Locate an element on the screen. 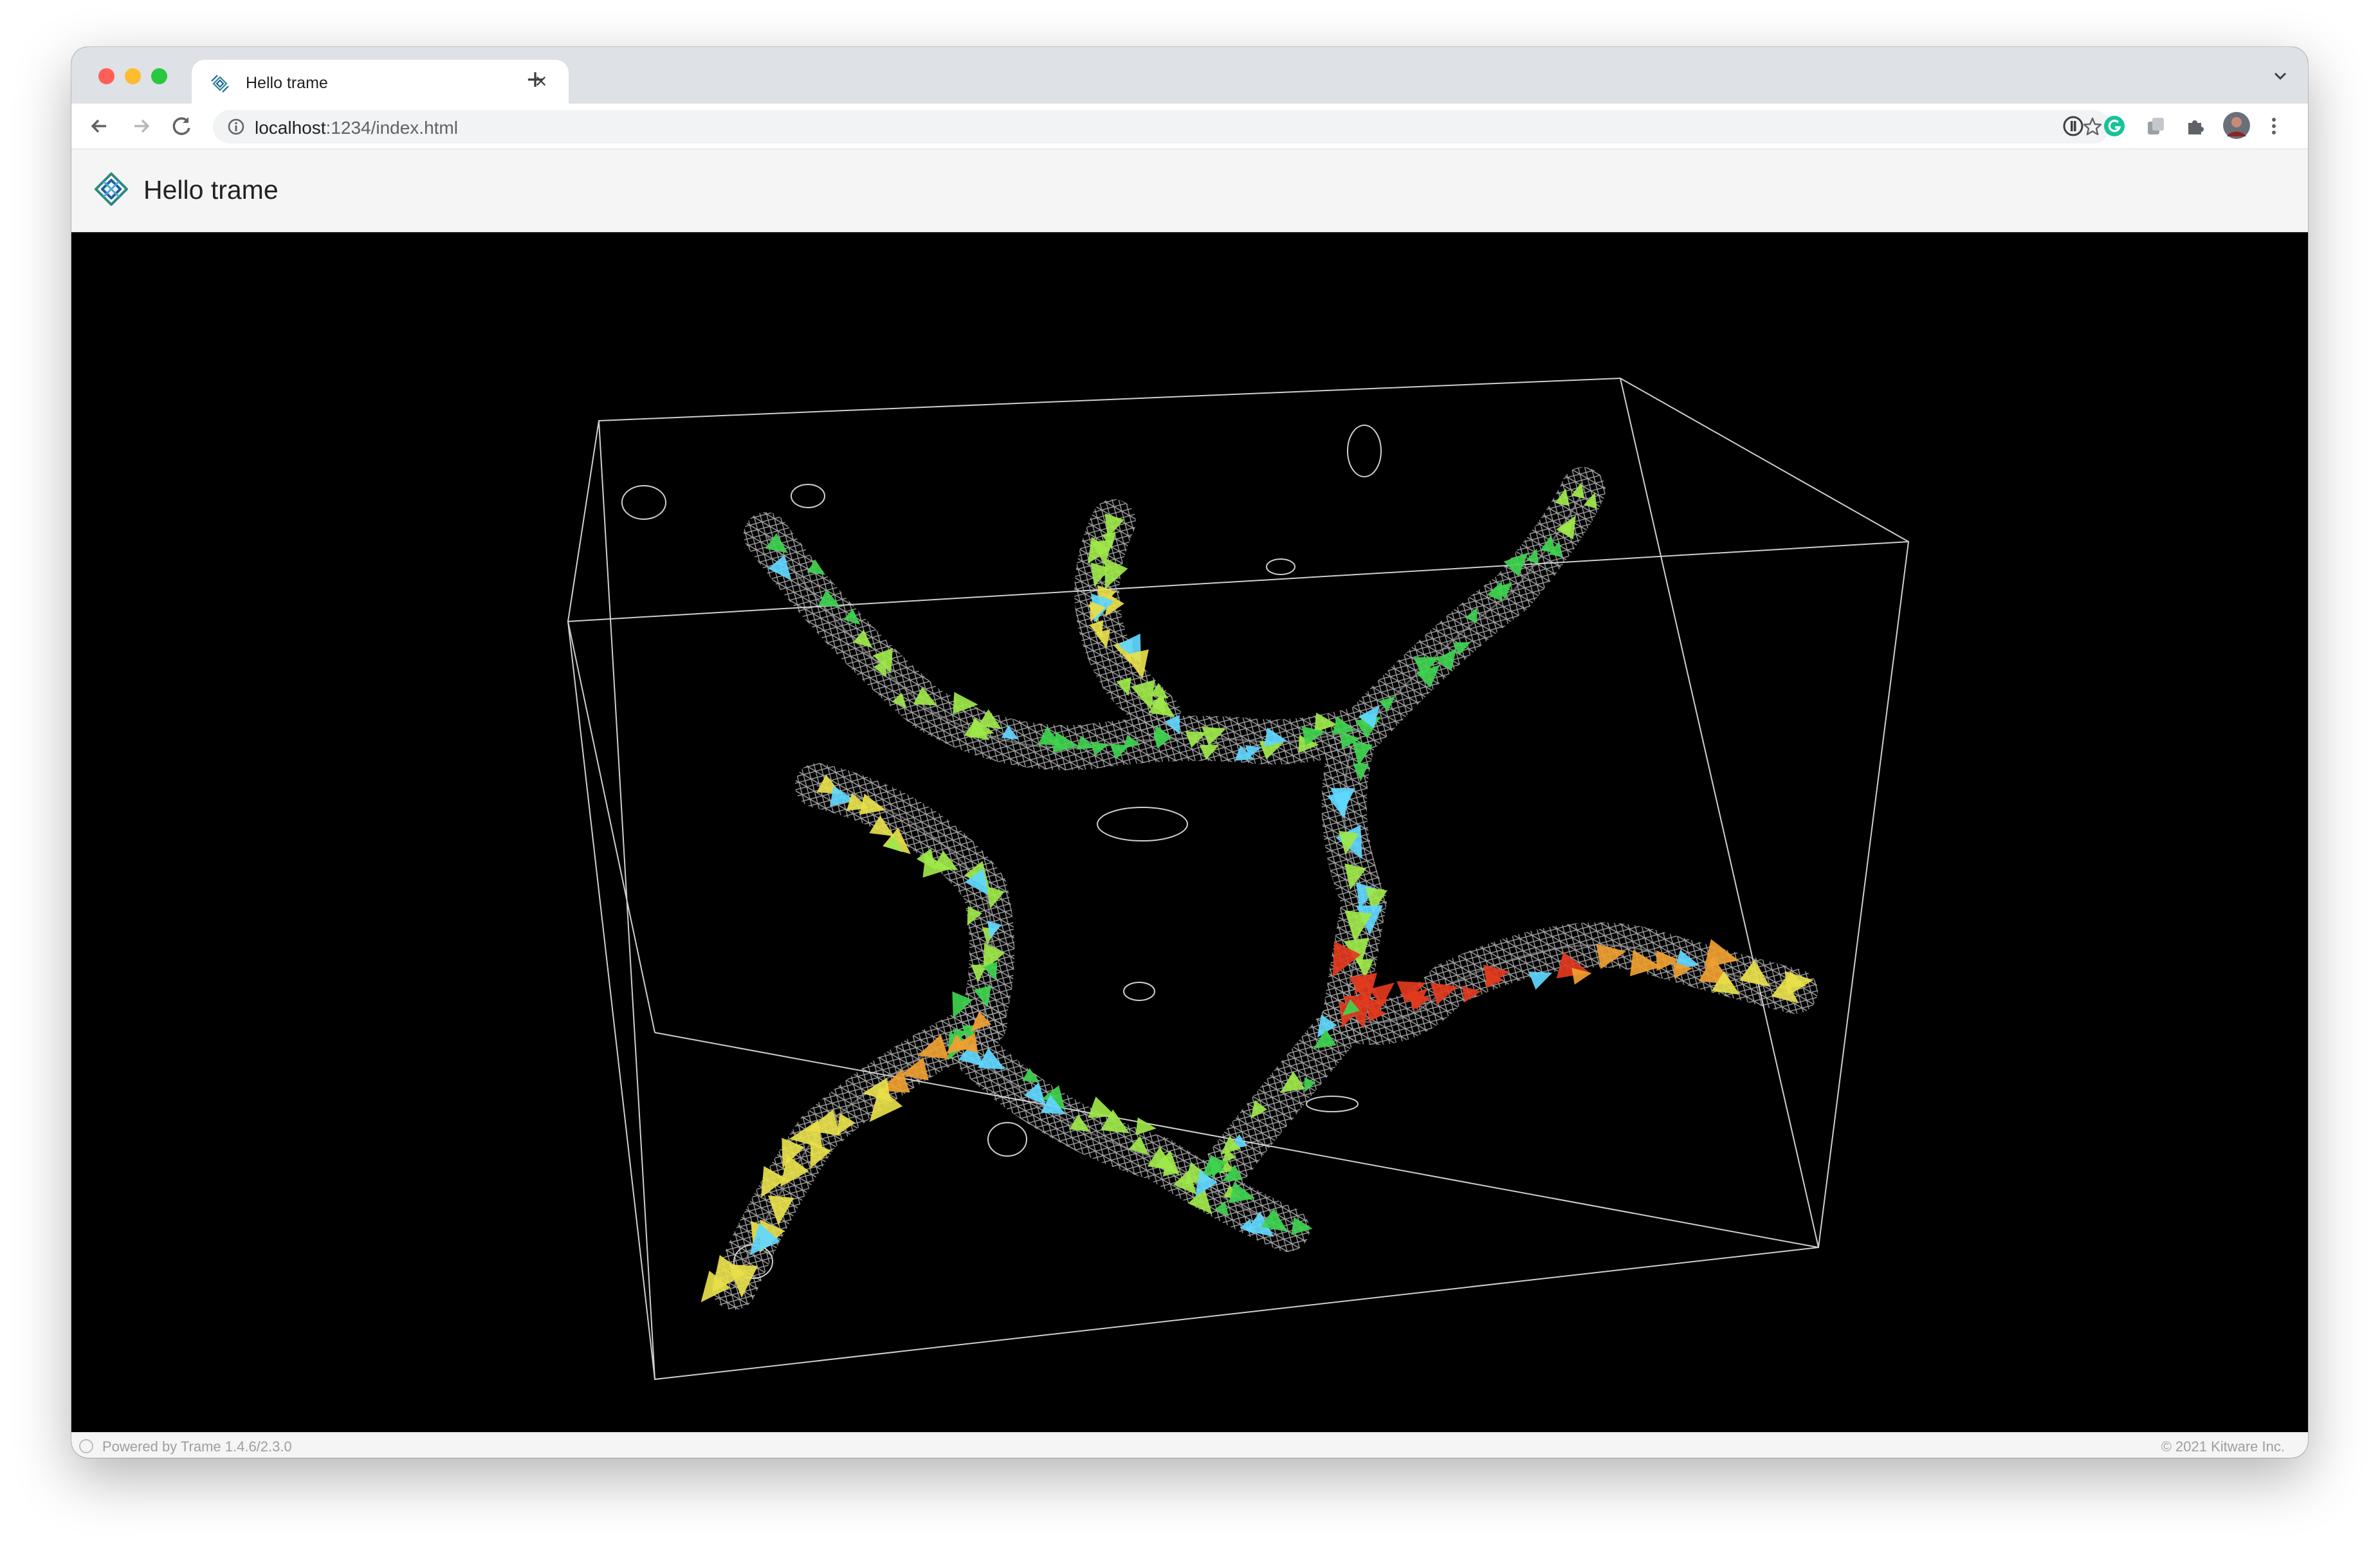 Image resolution: width=2380 pixels, height=1553 pixels. url-host: localhost is located at coordinates (290, 128).